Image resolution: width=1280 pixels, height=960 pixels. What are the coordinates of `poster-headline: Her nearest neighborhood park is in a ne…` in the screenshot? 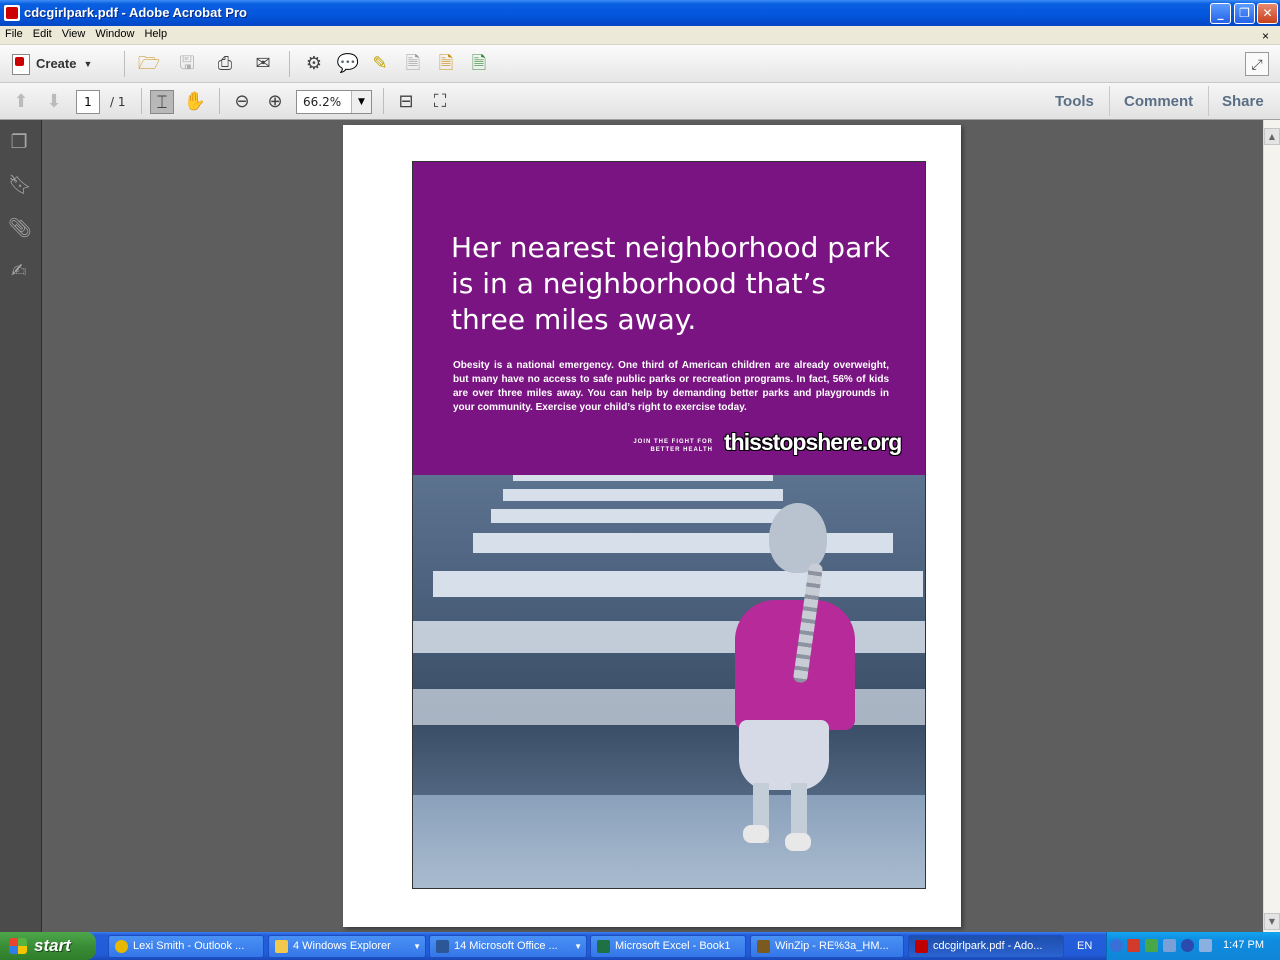 It's located at (670, 283).